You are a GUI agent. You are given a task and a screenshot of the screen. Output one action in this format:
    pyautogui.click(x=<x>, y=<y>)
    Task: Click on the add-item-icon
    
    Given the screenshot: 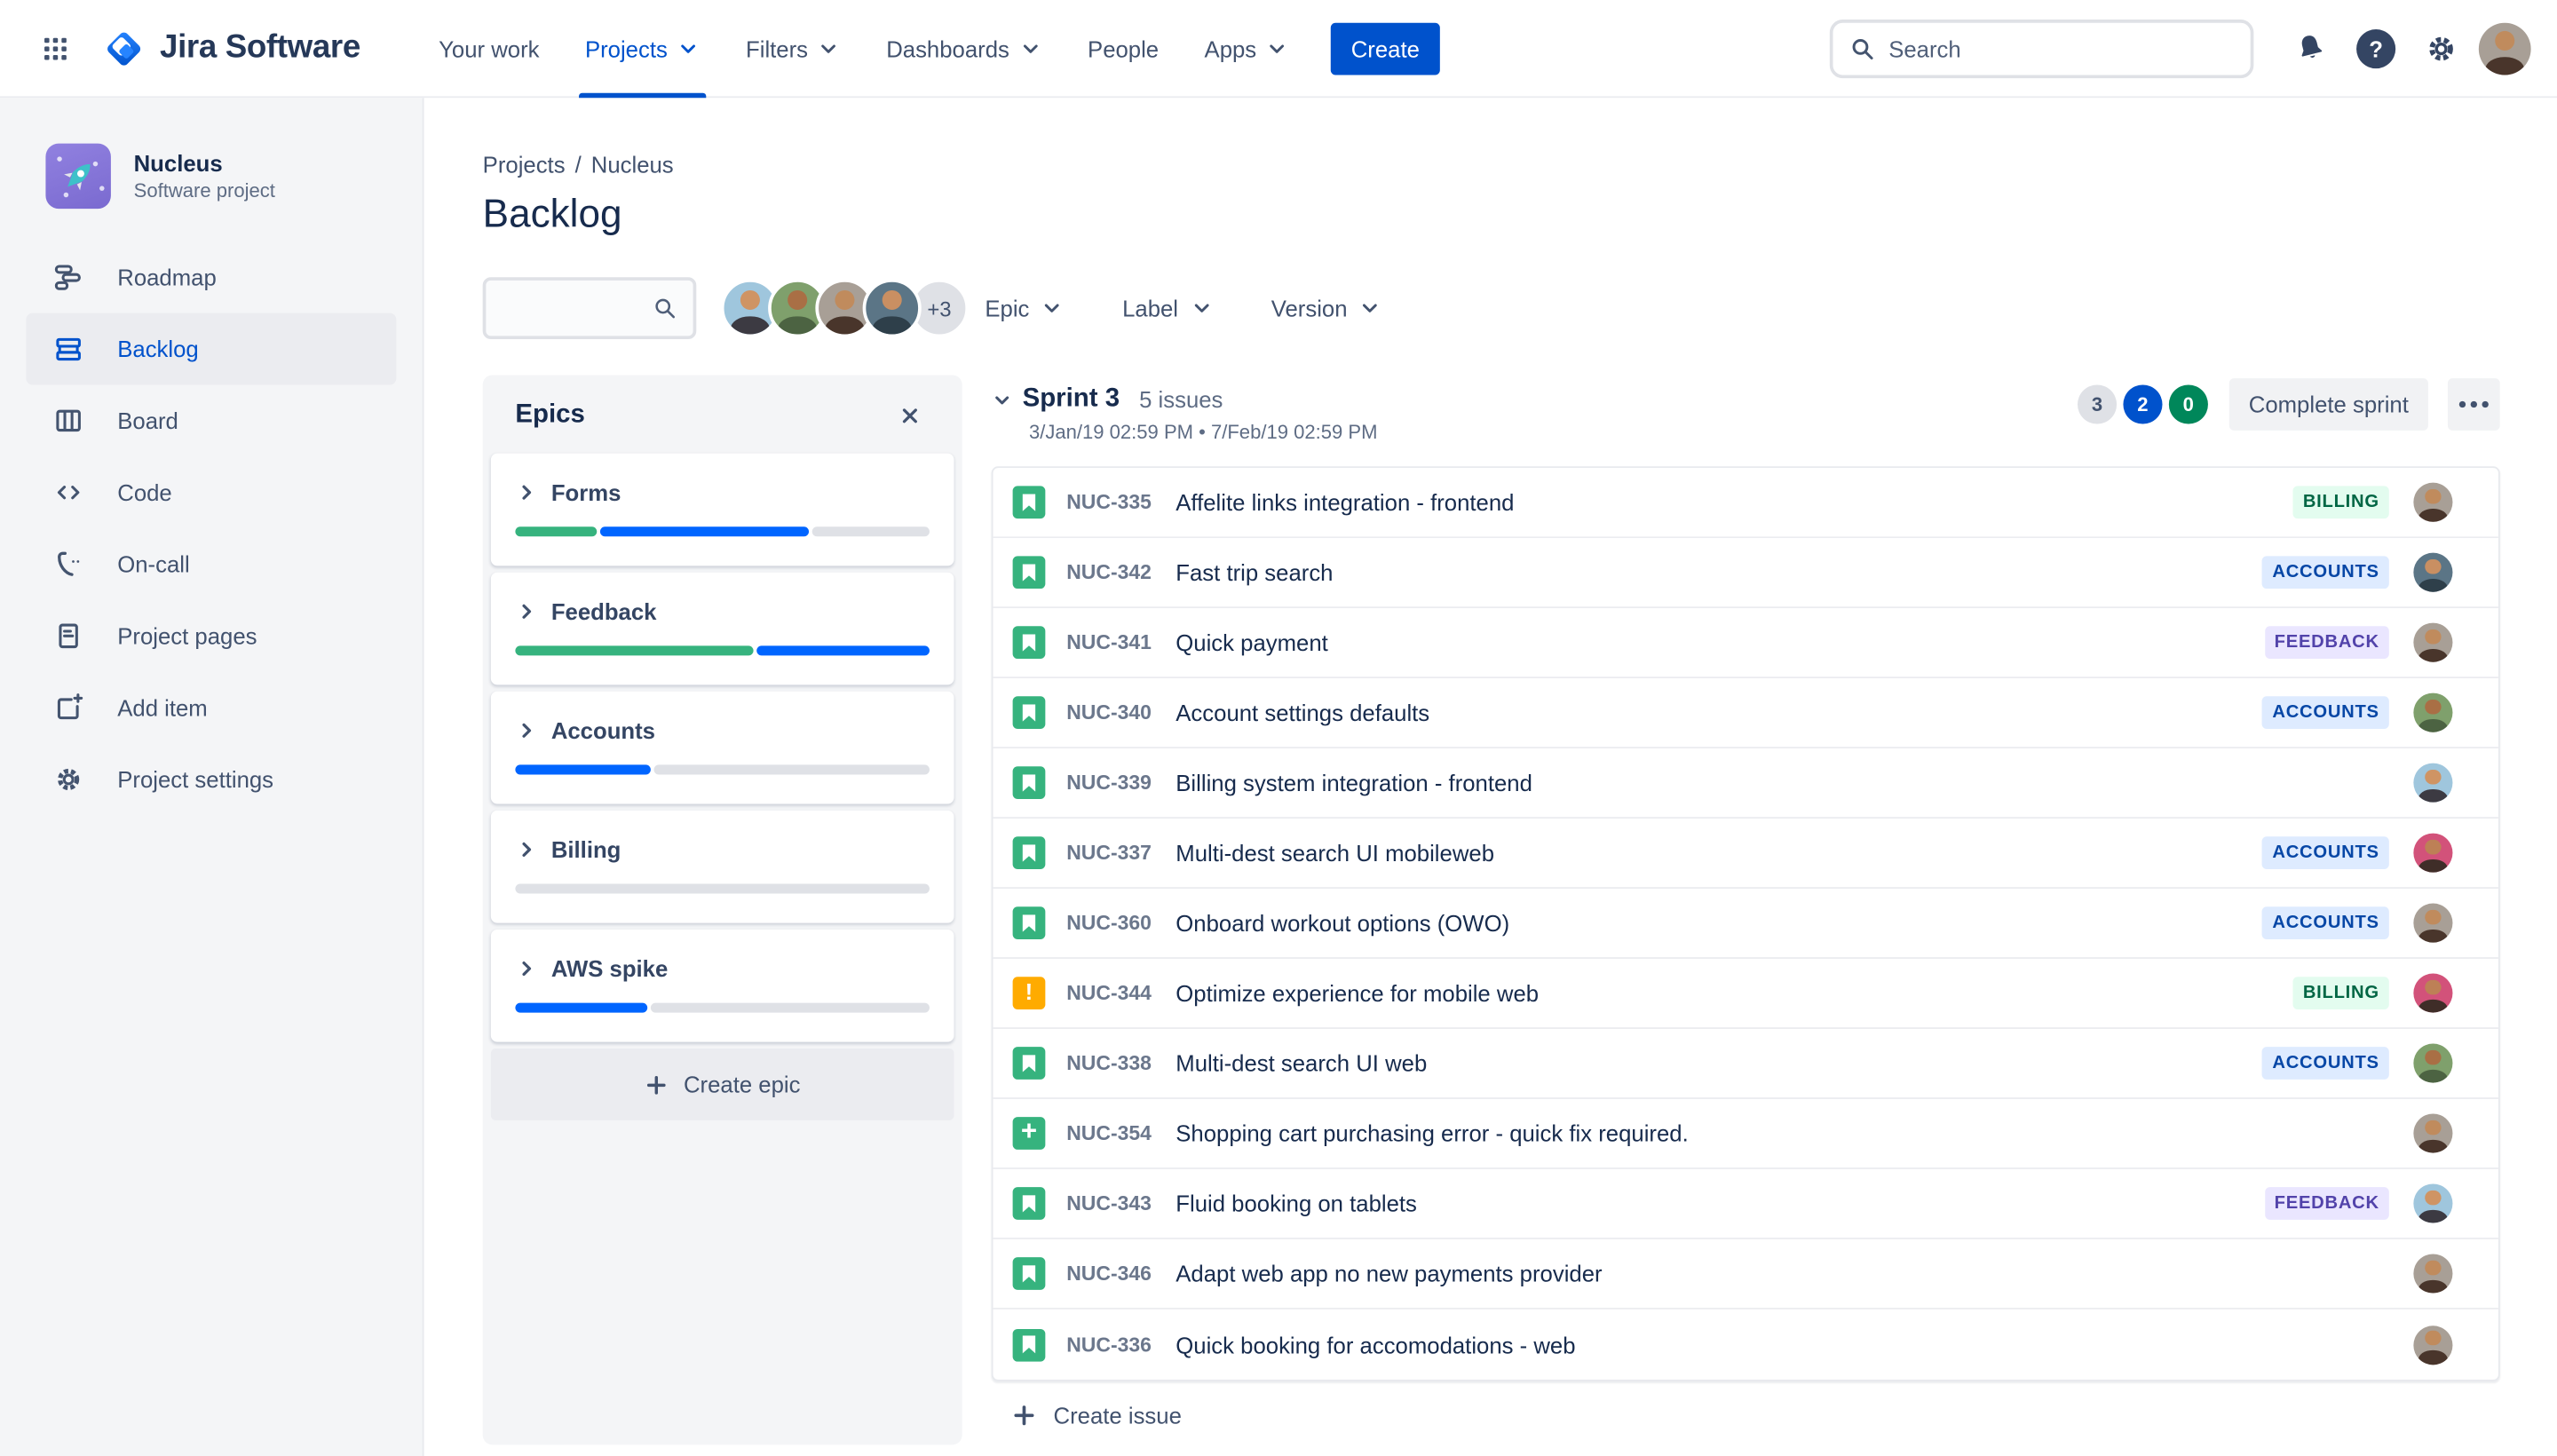 What is the action you would take?
    pyautogui.click(x=68, y=707)
    